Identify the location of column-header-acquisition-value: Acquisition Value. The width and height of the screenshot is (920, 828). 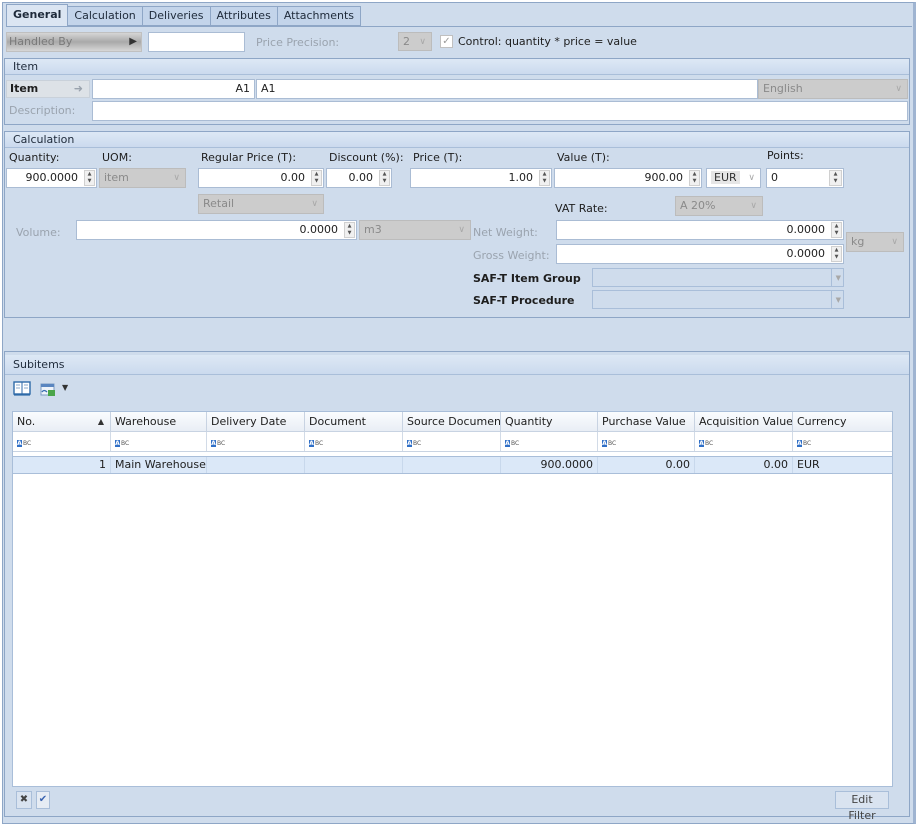
(744, 421).